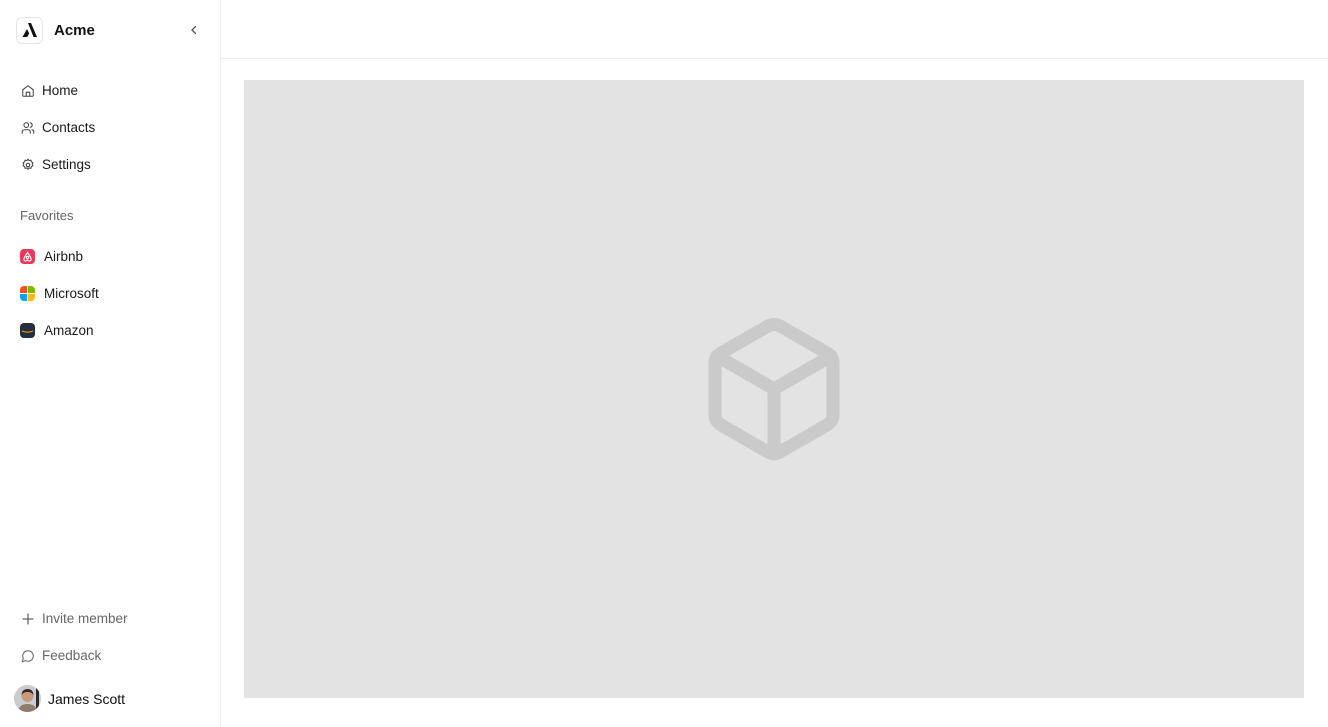  Describe the element at coordinates (774, 29) in the screenshot. I see `top-bar` at that location.